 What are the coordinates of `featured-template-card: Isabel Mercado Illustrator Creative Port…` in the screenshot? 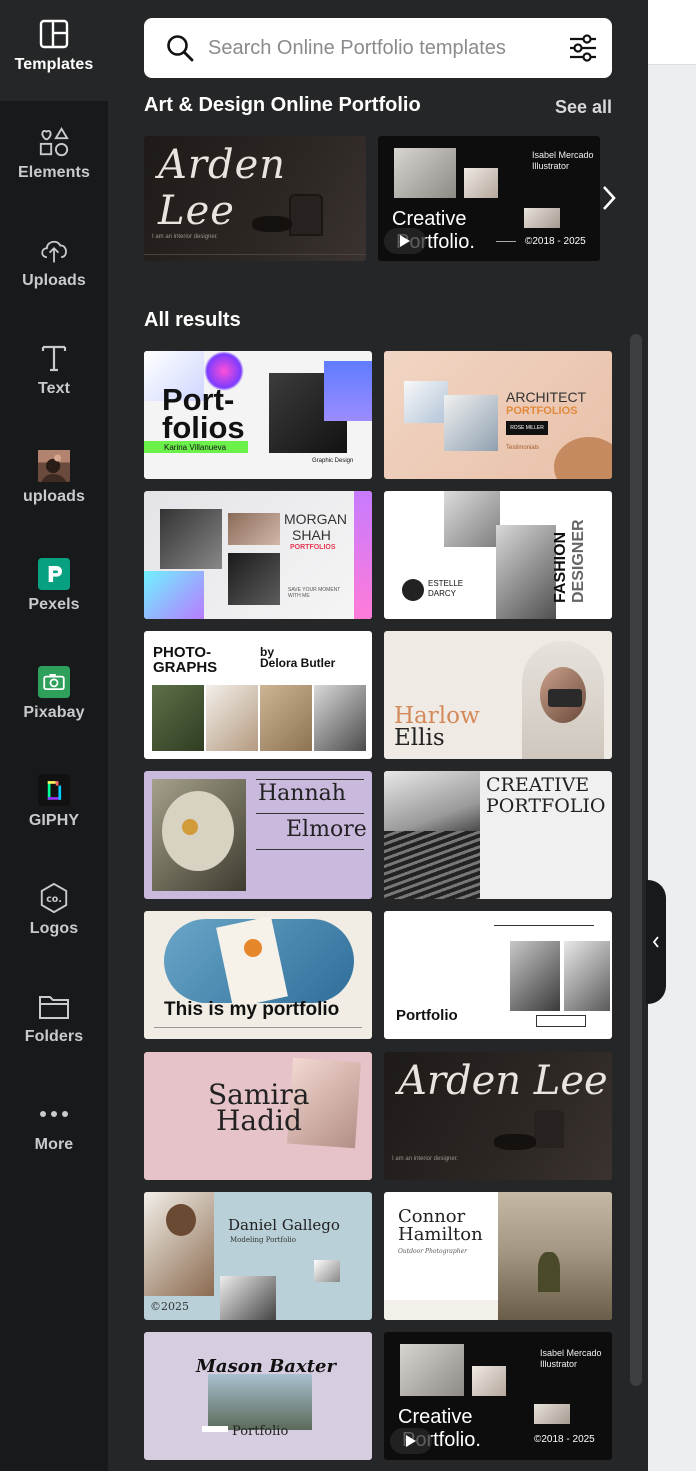 It's located at (489, 198).